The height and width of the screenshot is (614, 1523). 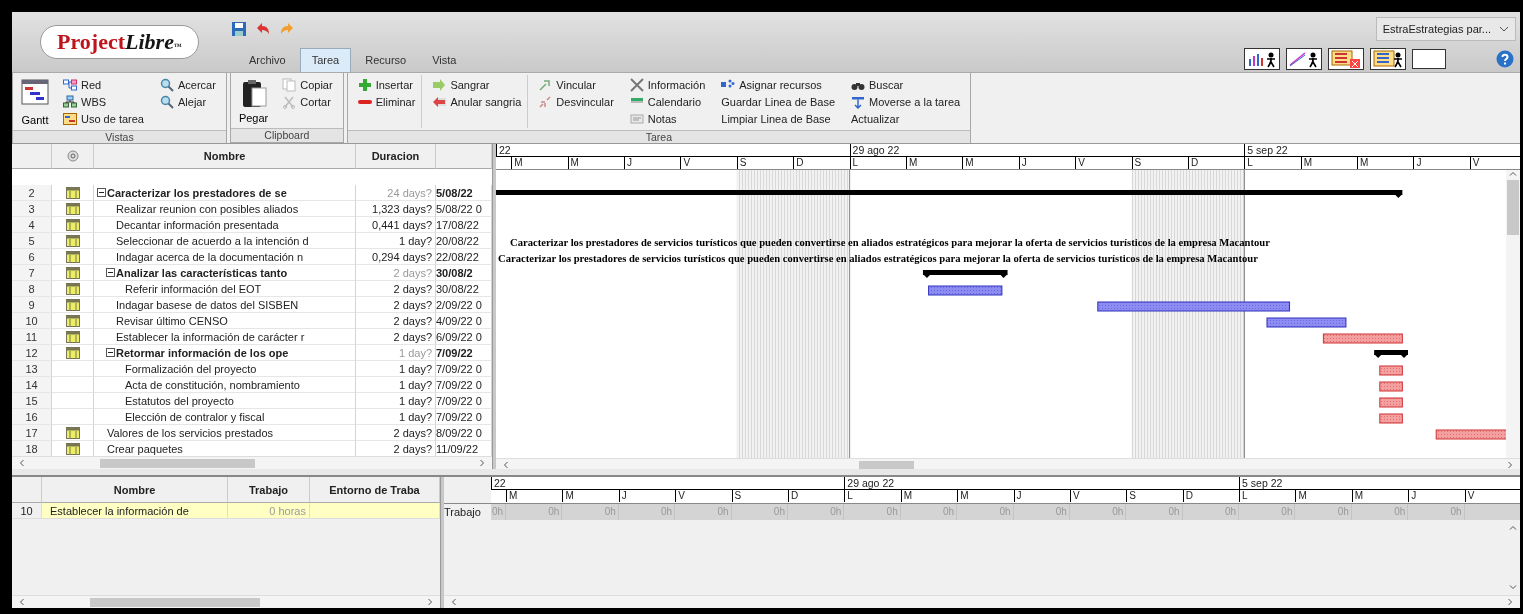 What do you see at coordinates (477, 84) in the screenshot?
I see `ribbon-button: Sangrar` at bounding box center [477, 84].